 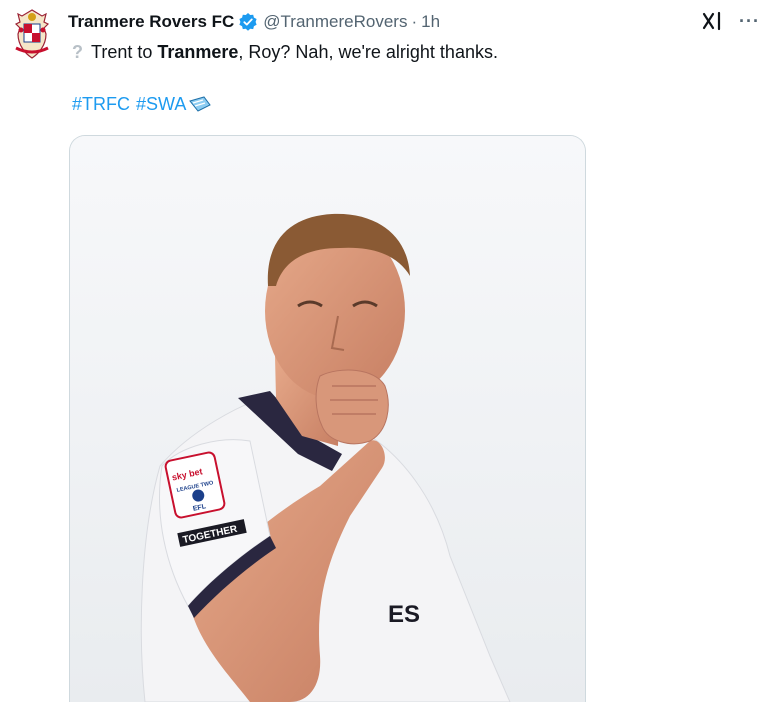 What do you see at coordinates (335, 22) in the screenshot?
I see `handle: @TranmereRovers` at bounding box center [335, 22].